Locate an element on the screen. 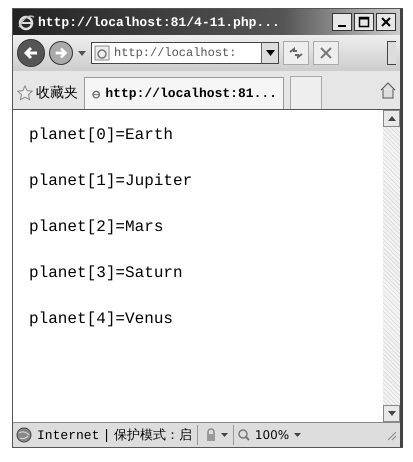  address-dropdown-button is located at coordinates (269, 53).